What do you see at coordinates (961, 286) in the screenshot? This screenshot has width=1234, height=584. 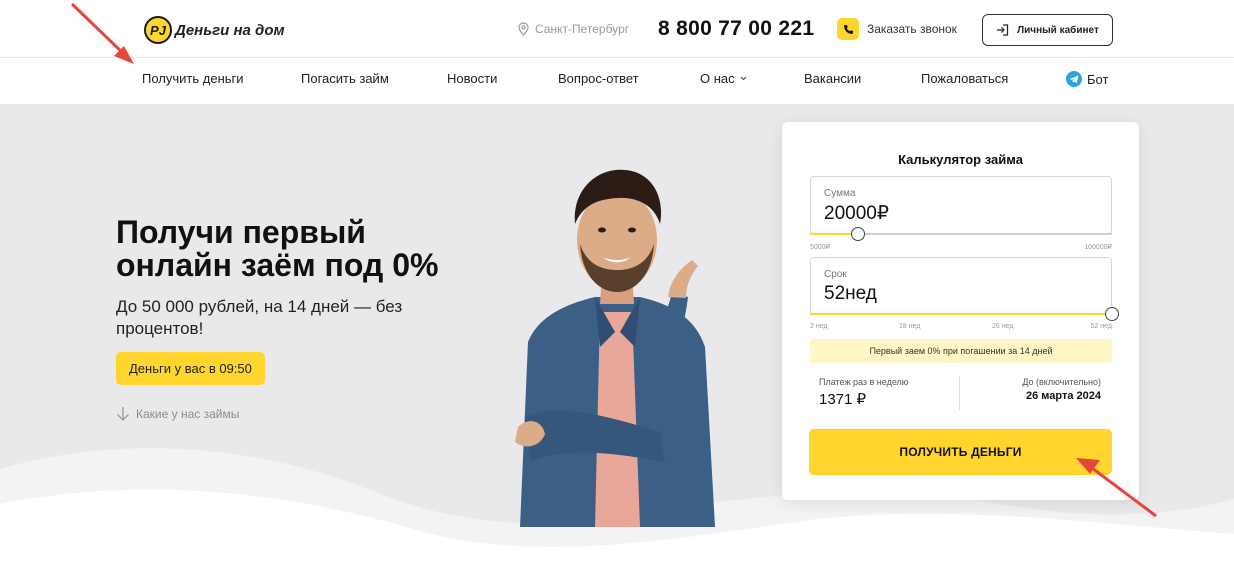 I see `term-field: Срок 52нед` at bounding box center [961, 286].